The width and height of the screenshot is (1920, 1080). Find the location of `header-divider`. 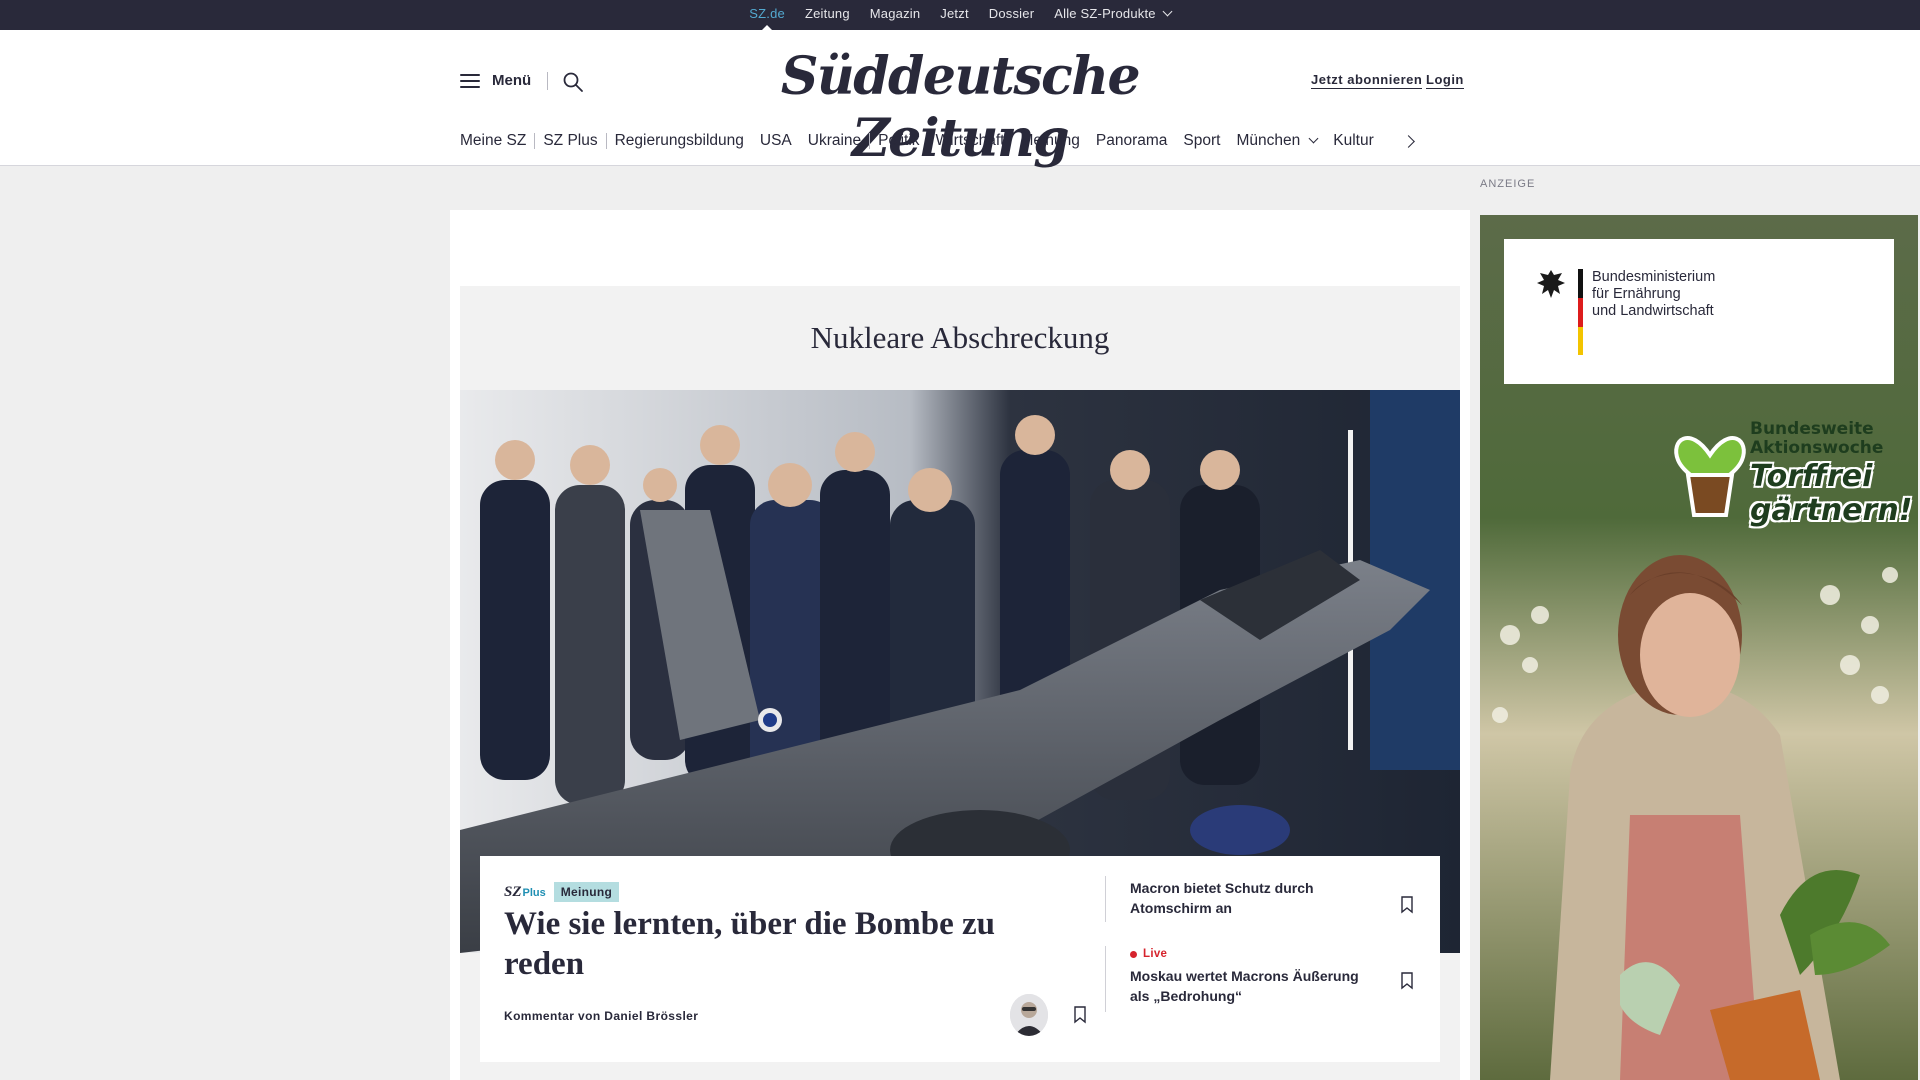

header-divider is located at coordinates (547, 81).